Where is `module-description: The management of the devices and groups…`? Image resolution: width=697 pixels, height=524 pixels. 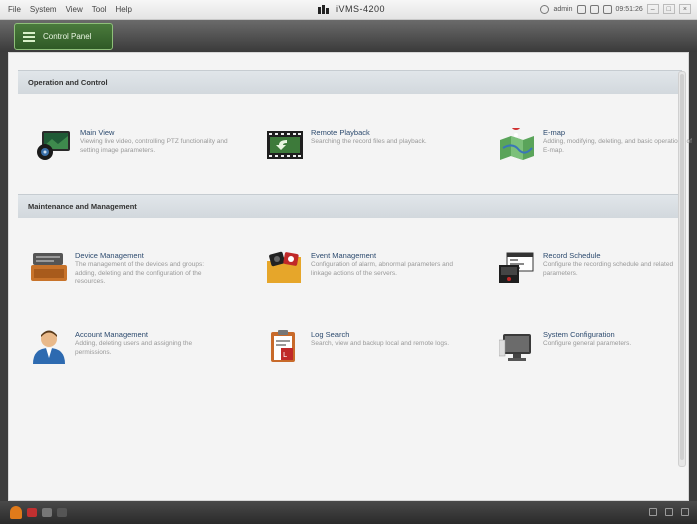
module-description: The management of the devices and groups… is located at coordinates (139, 273).